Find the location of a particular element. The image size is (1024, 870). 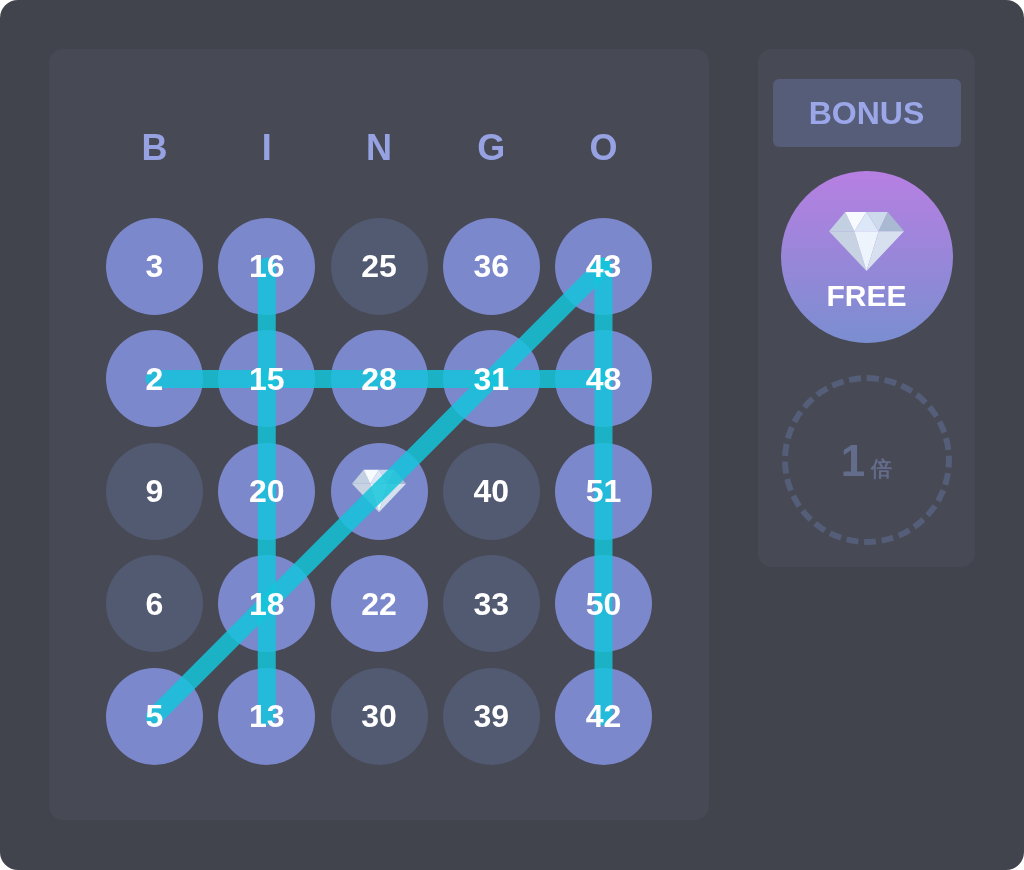

bingo-number: 30 is located at coordinates (379, 716).